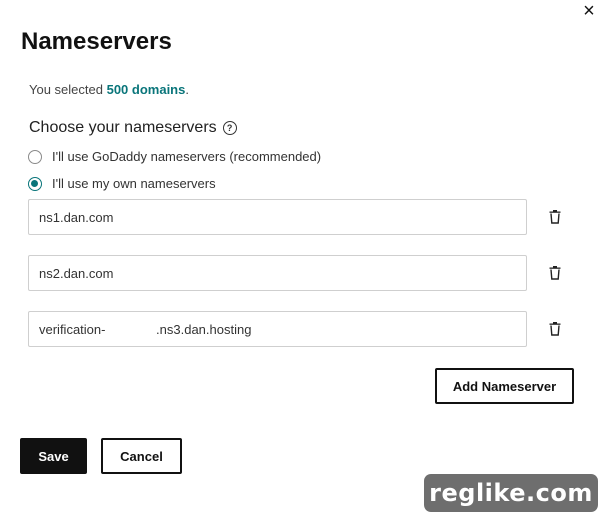 The height and width of the screenshot is (515, 600). What do you see at coordinates (35, 156) in the screenshot?
I see `radio-godaddy` at bounding box center [35, 156].